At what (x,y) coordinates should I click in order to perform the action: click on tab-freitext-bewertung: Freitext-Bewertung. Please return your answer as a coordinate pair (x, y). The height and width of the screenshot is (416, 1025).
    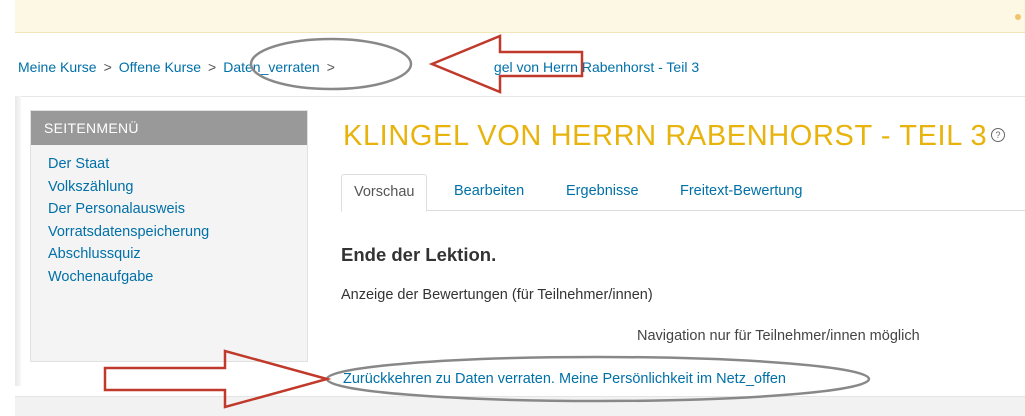
    Looking at the image, I should click on (741, 191).